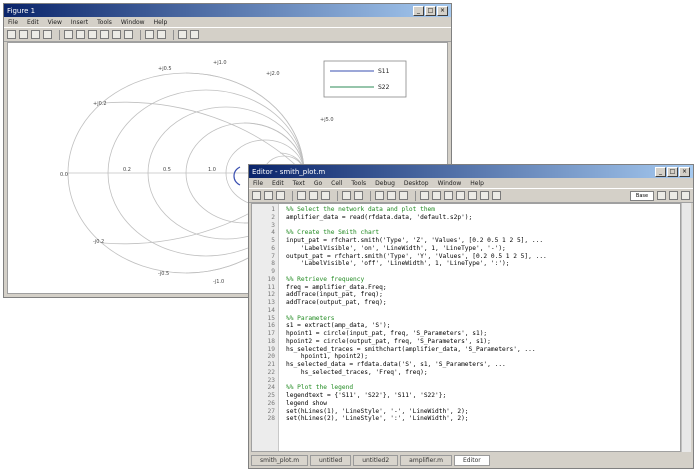 This screenshot has height=472, width=696. What do you see at coordinates (472, 195) in the screenshot?
I see `step-out-icon` at bounding box center [472, 195].